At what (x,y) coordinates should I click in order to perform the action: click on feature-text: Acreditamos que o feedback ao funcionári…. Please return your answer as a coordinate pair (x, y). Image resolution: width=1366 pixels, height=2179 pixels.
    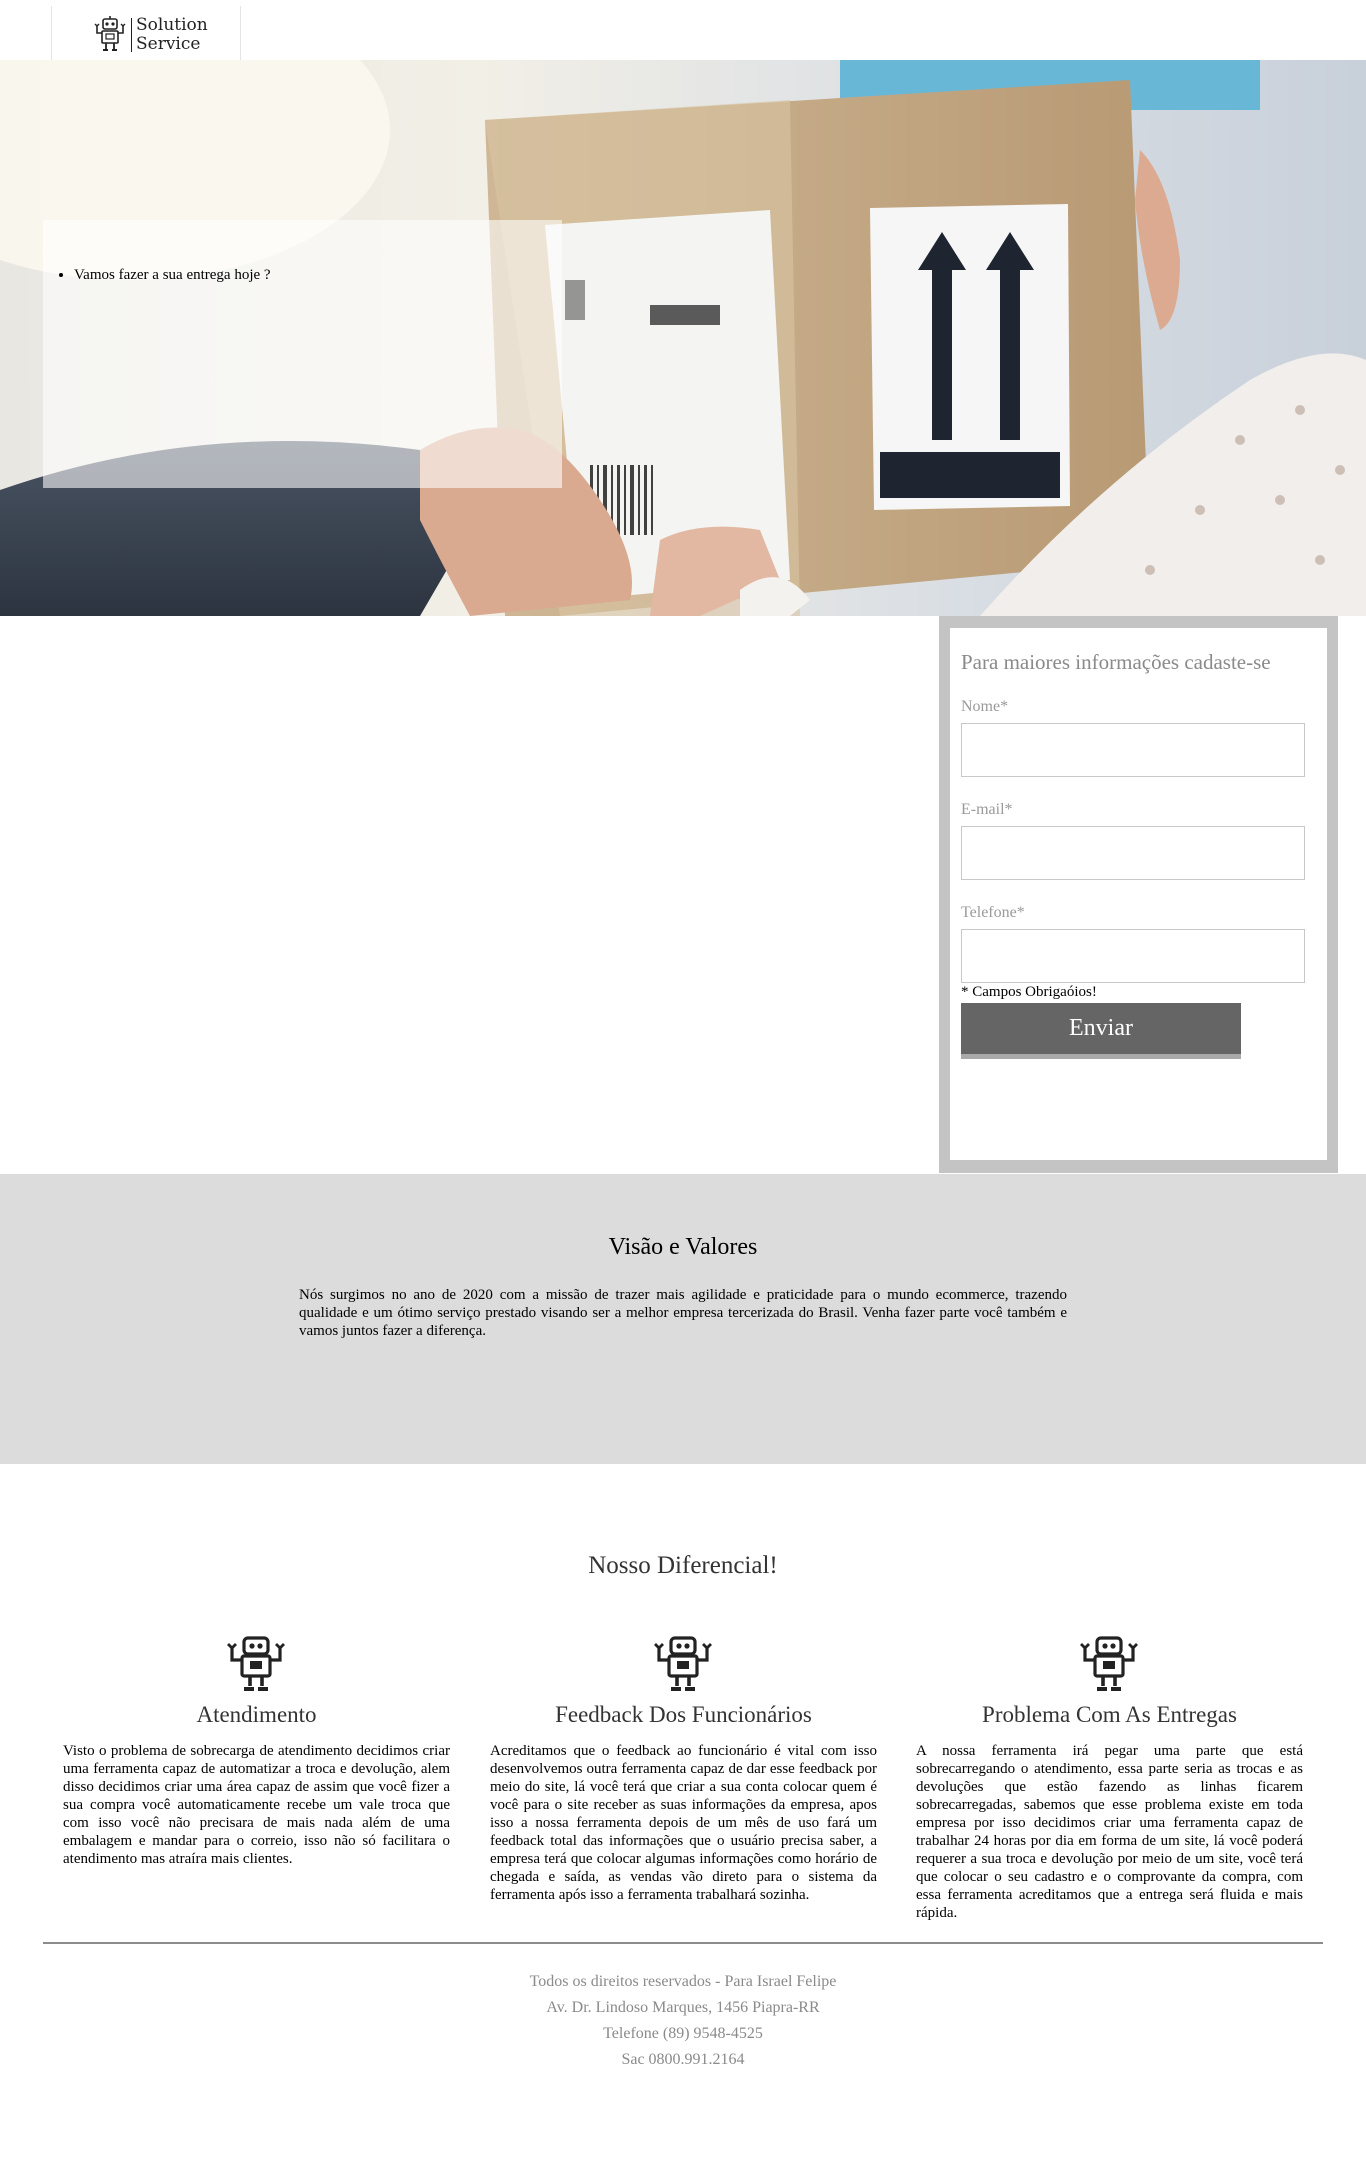
    Looking at the image, I should click on (683, 1823).